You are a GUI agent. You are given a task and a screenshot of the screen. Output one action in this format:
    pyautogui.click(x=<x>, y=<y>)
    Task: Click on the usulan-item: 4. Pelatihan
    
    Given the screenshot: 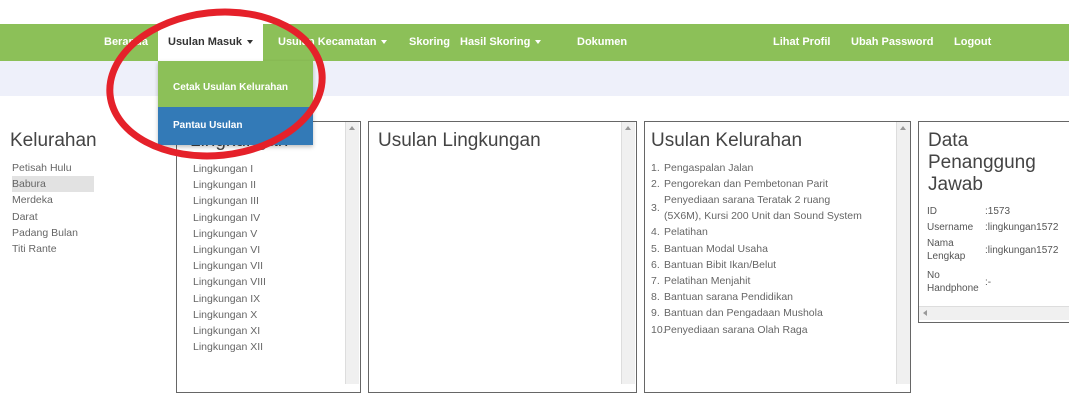 What is the action you would take?
    pyautogui.click(x=739, y=232)
    